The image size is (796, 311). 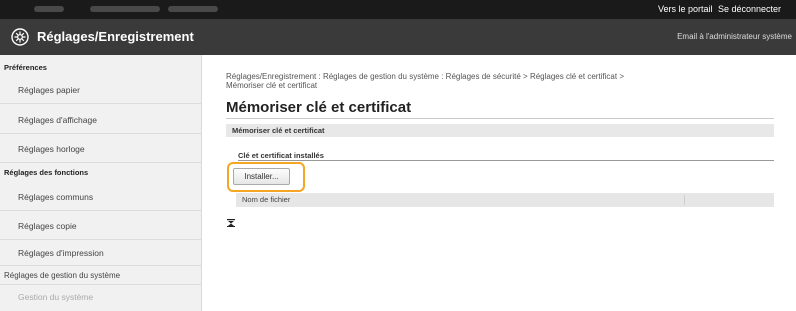 I want to click on sidebar-item-display: Réglages d'affichage, so click(x=57, y=120).